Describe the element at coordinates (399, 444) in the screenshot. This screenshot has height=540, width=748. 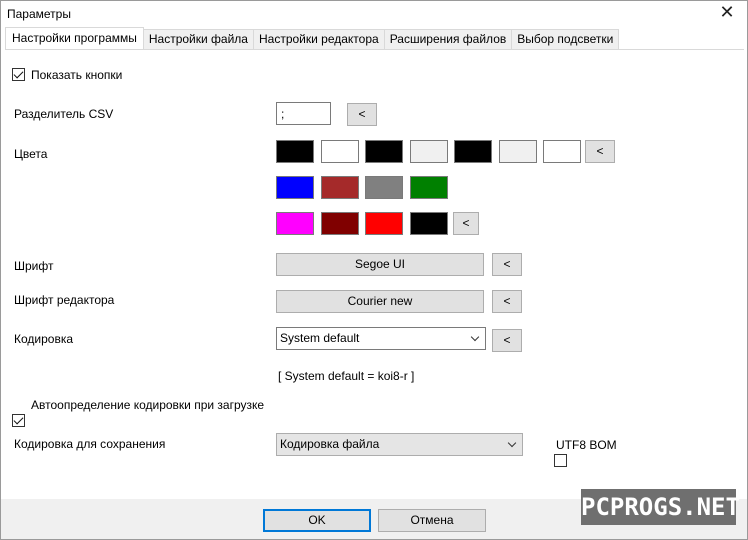
I see `save-encoding-select: Кодировка файла` at that location.